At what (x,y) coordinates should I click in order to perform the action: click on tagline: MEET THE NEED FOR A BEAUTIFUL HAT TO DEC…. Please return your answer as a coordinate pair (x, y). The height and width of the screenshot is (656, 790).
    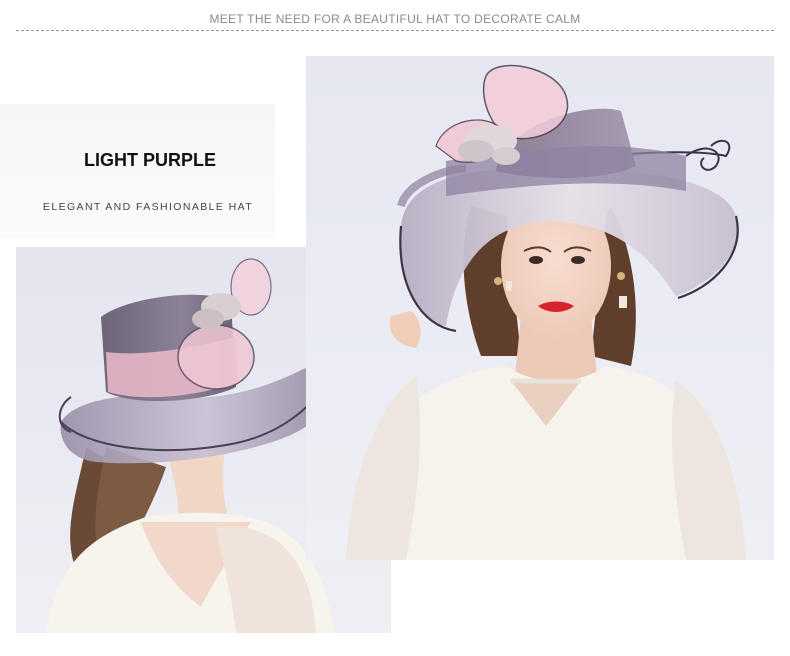
    Looking at the image, I should click on (395, 19).